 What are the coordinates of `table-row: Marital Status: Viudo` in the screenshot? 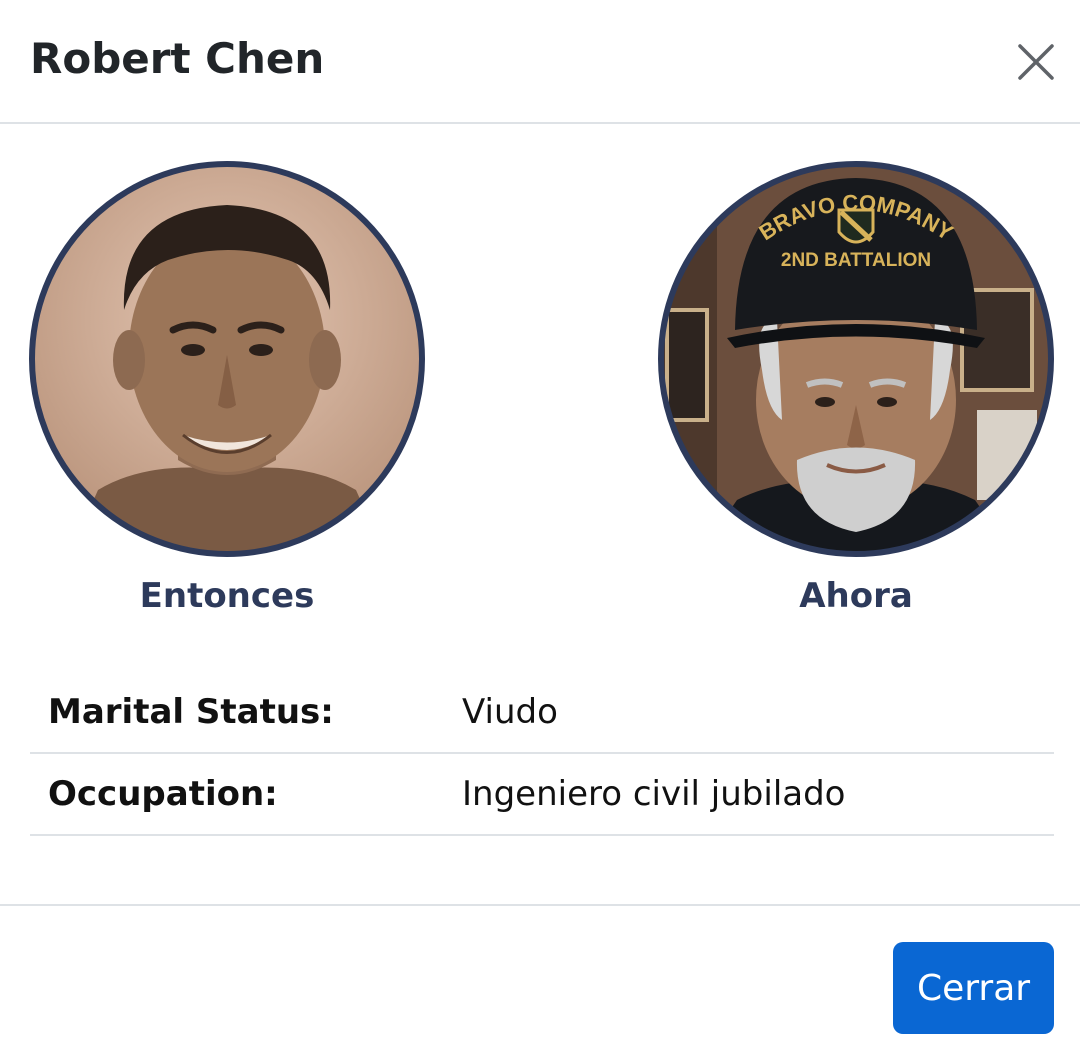 It's located at (542, 713).